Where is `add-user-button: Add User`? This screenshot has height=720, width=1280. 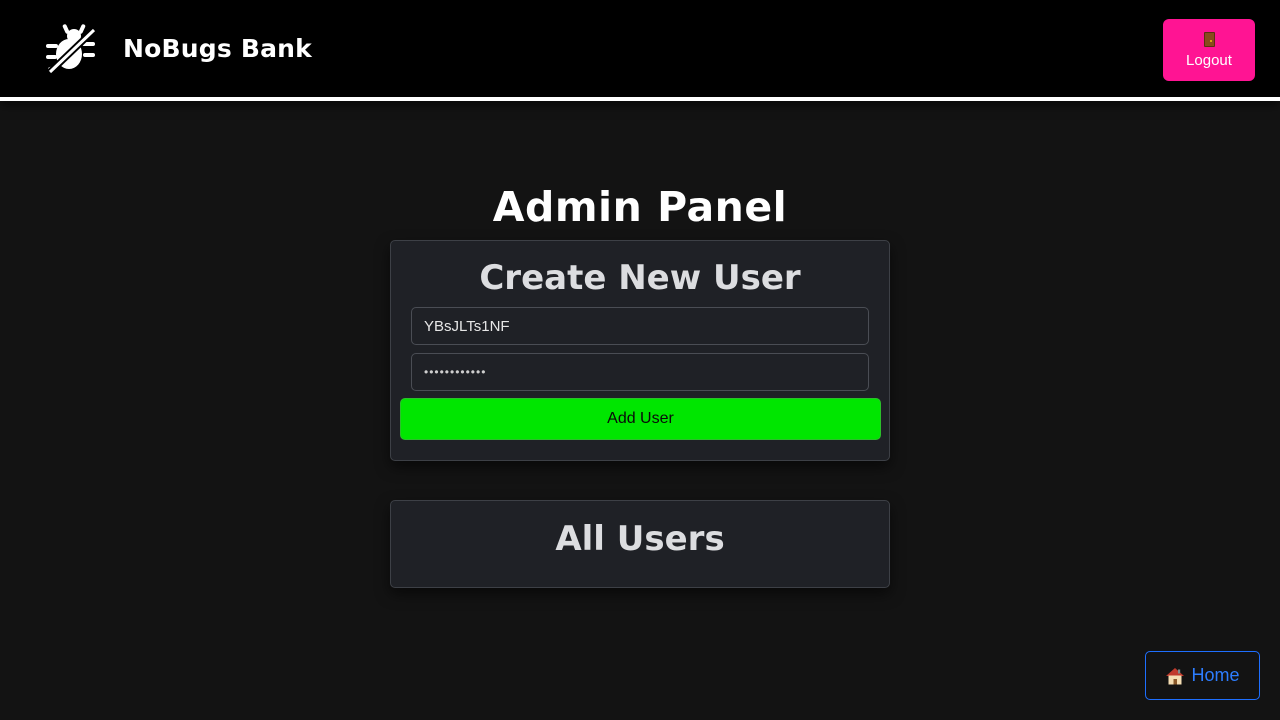
add-user-button: Add User is located at coordinates (640, 419).